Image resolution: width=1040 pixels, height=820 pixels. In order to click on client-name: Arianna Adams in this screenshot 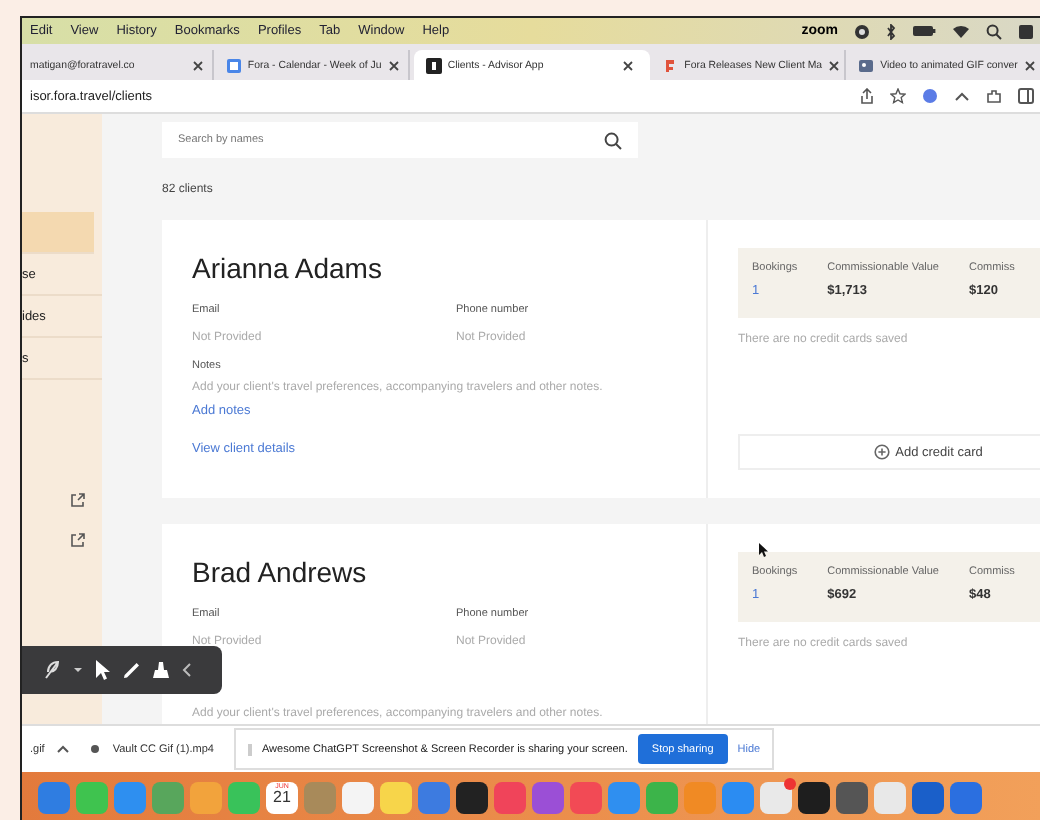, I will do `click(287, 268)`.